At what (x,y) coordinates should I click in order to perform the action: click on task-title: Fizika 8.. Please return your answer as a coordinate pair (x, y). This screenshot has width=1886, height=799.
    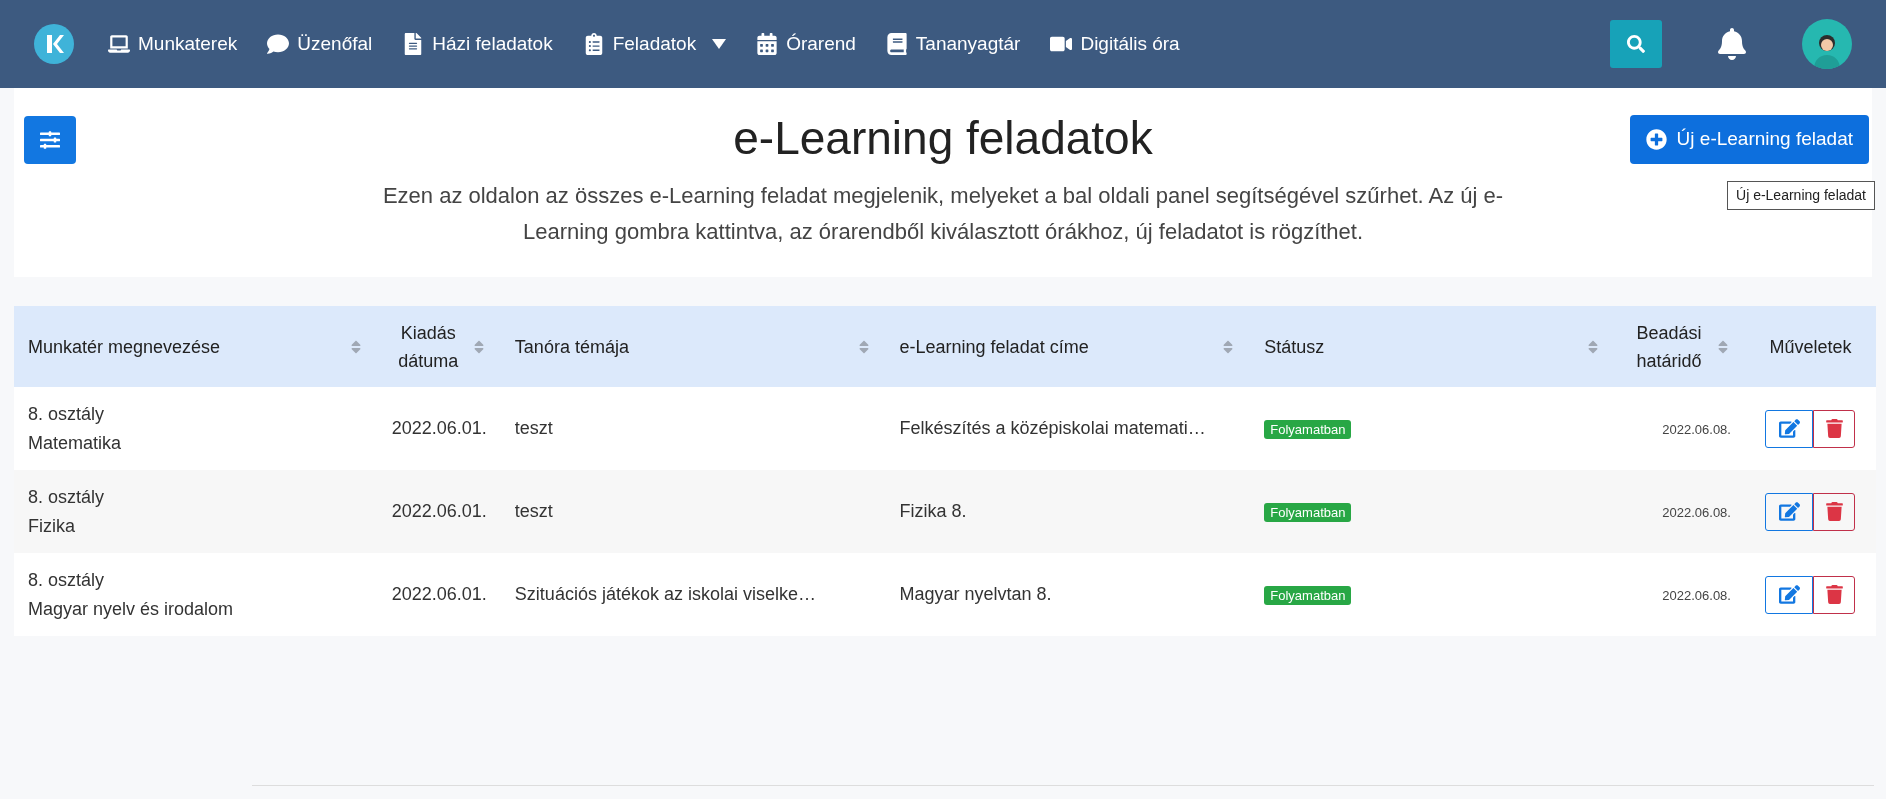
    Looking at the image, I should click on (933, 511).